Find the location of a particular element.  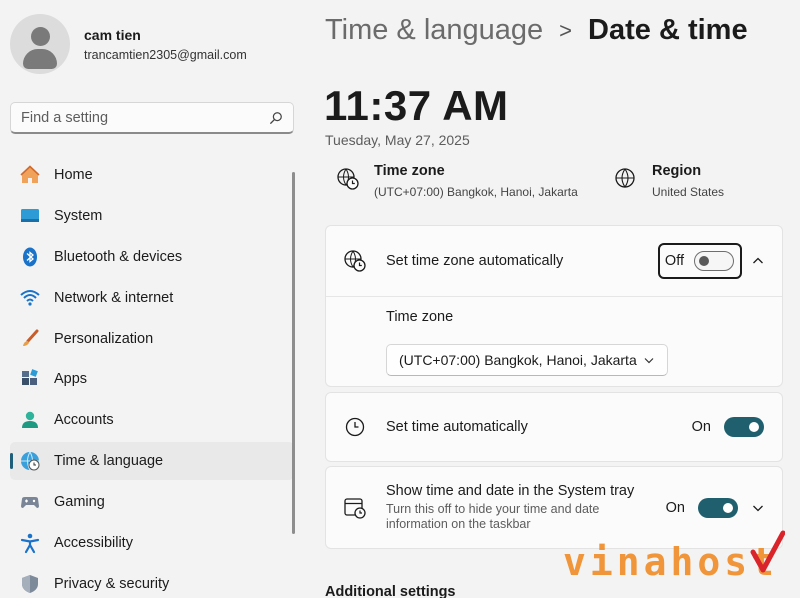

sidebar-item-label: Bluetooth & devices is located at coordinates (118, 256).